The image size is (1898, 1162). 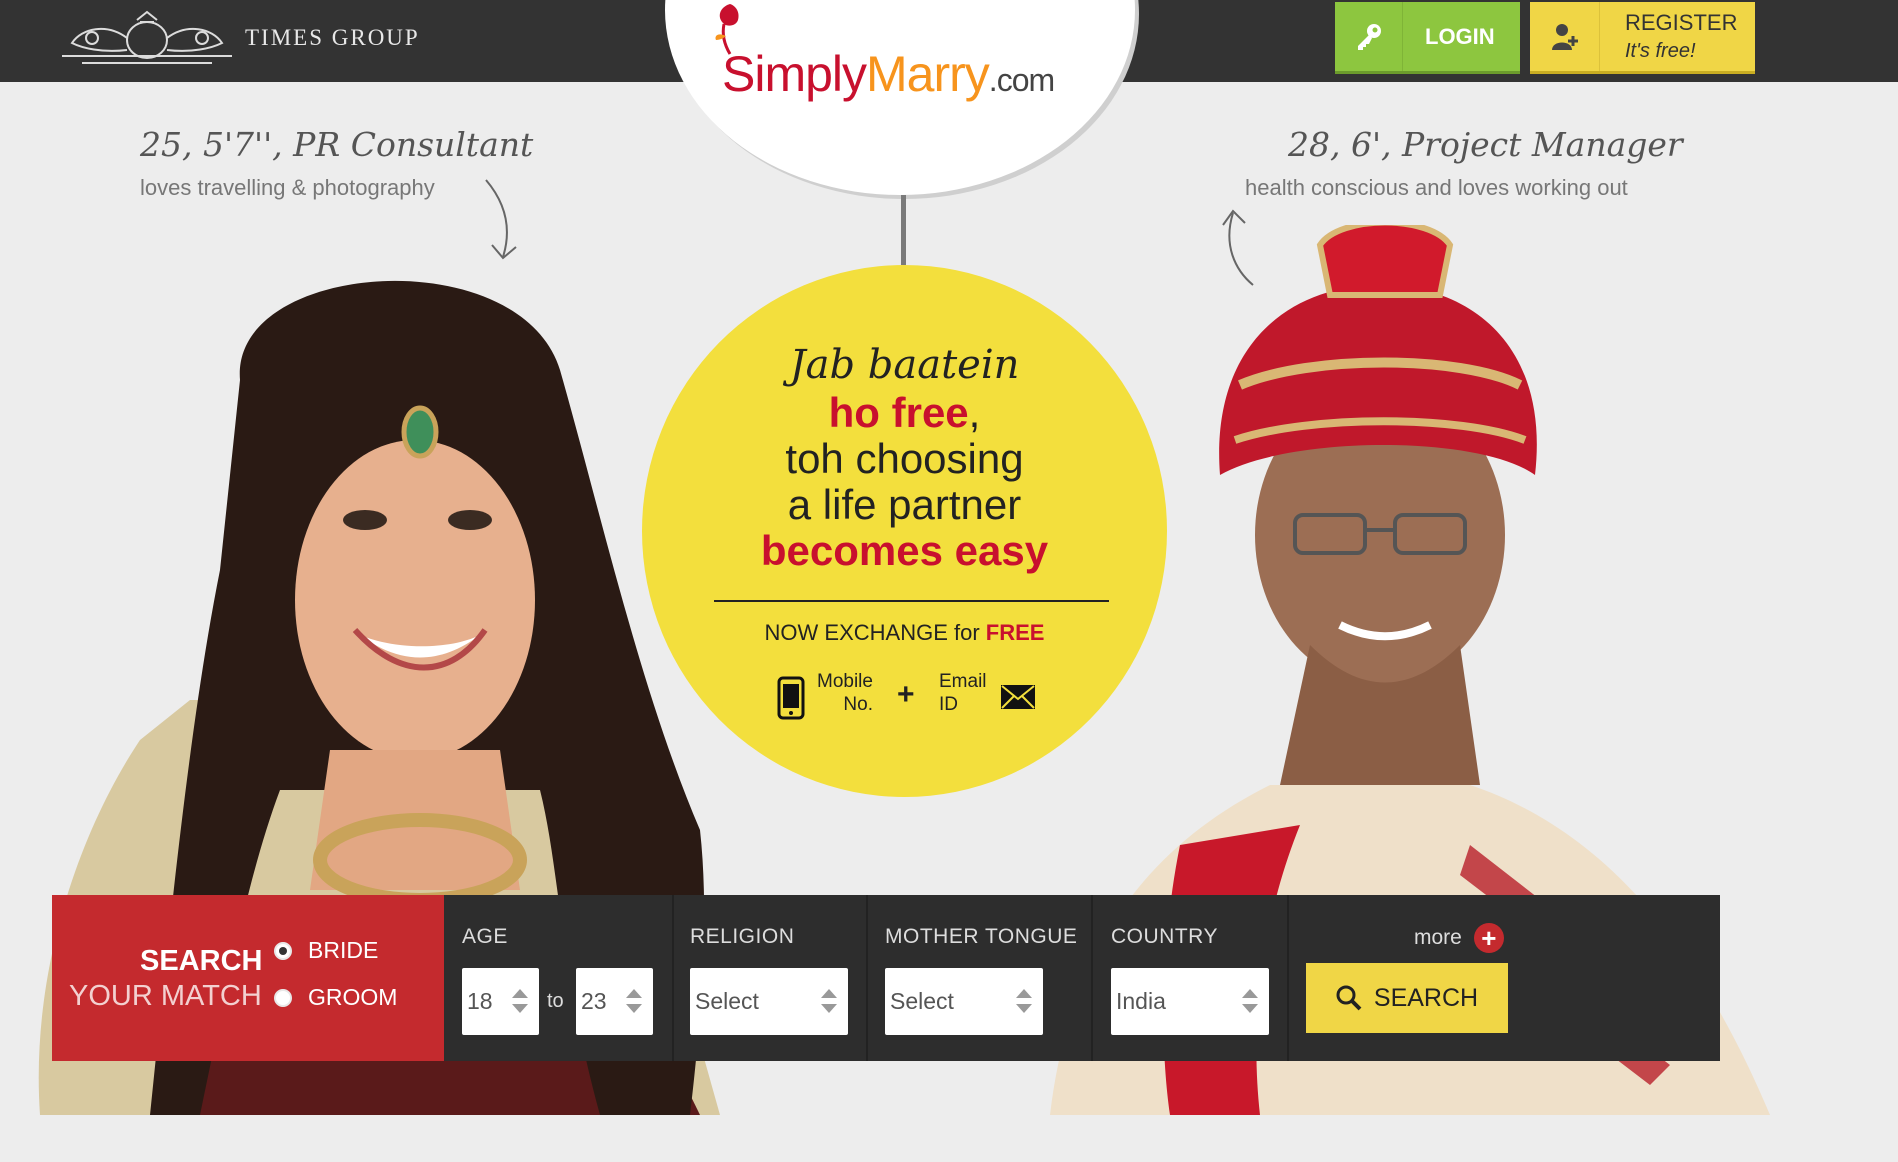 I want to click on search-subtitle: YOUR MATCH, so click(x=165, y=996).